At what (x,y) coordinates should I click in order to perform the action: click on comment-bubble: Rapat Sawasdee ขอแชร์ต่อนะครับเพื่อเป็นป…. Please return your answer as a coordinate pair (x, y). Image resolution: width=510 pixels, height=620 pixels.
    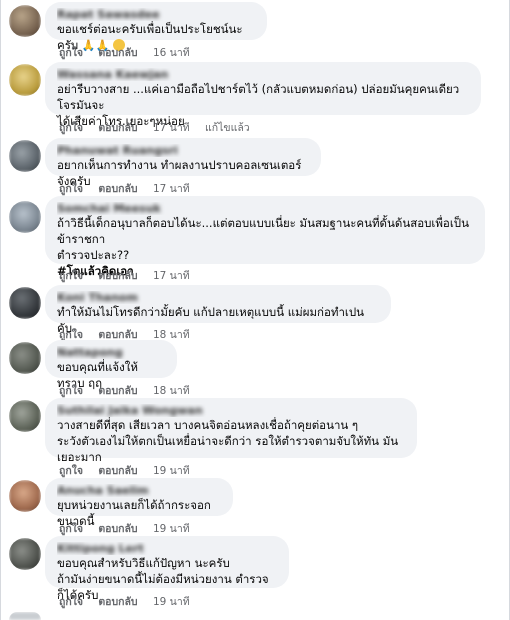
    Looking at the image, I should click on (156, 27).